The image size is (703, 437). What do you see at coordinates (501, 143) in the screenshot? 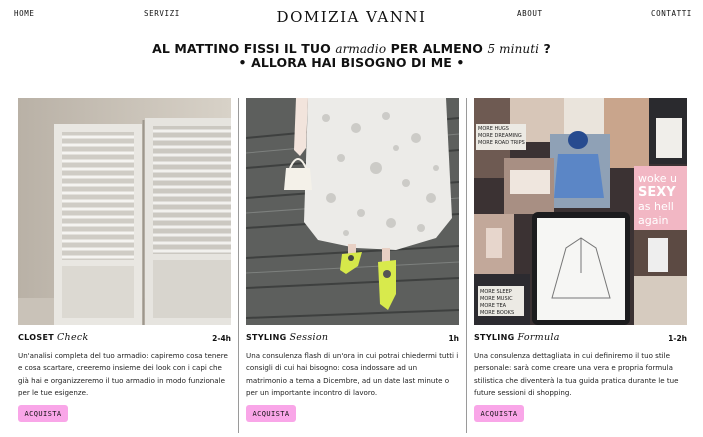
I see `sticker-1-line-3: MORE ROAD TRIPS` at bounding box center [501, 143].